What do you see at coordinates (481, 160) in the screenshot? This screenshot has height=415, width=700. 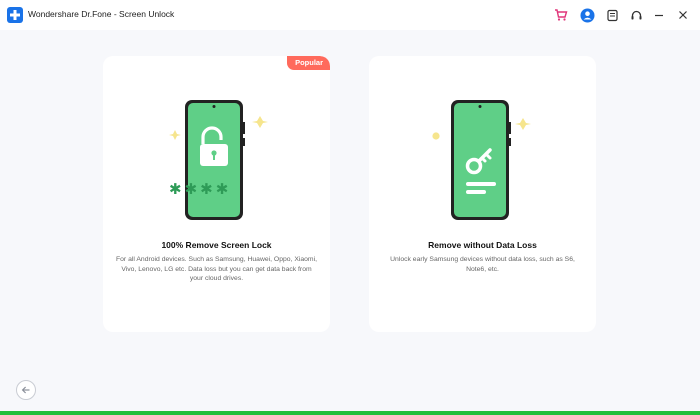 I see `phone-key-icon` at bounding box center [481, 160].